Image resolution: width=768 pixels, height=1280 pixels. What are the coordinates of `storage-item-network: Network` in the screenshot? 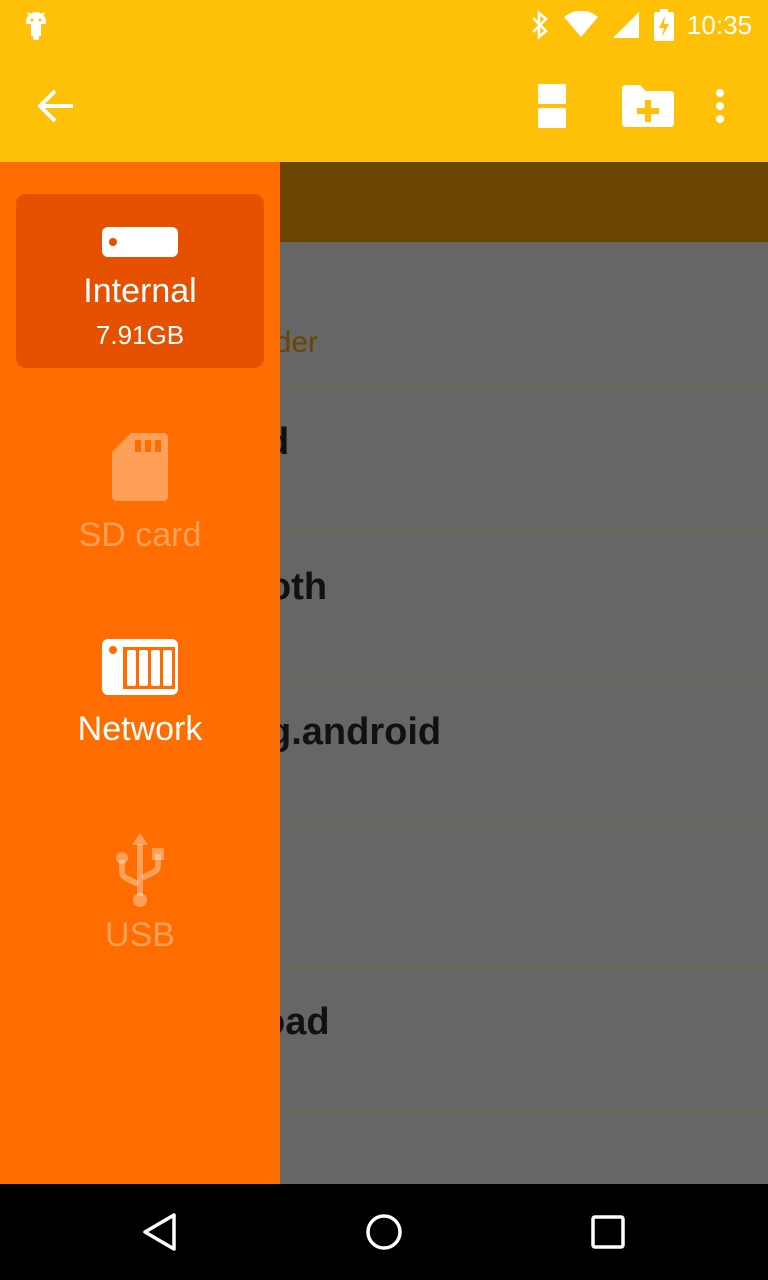 It's located at (140, 709).